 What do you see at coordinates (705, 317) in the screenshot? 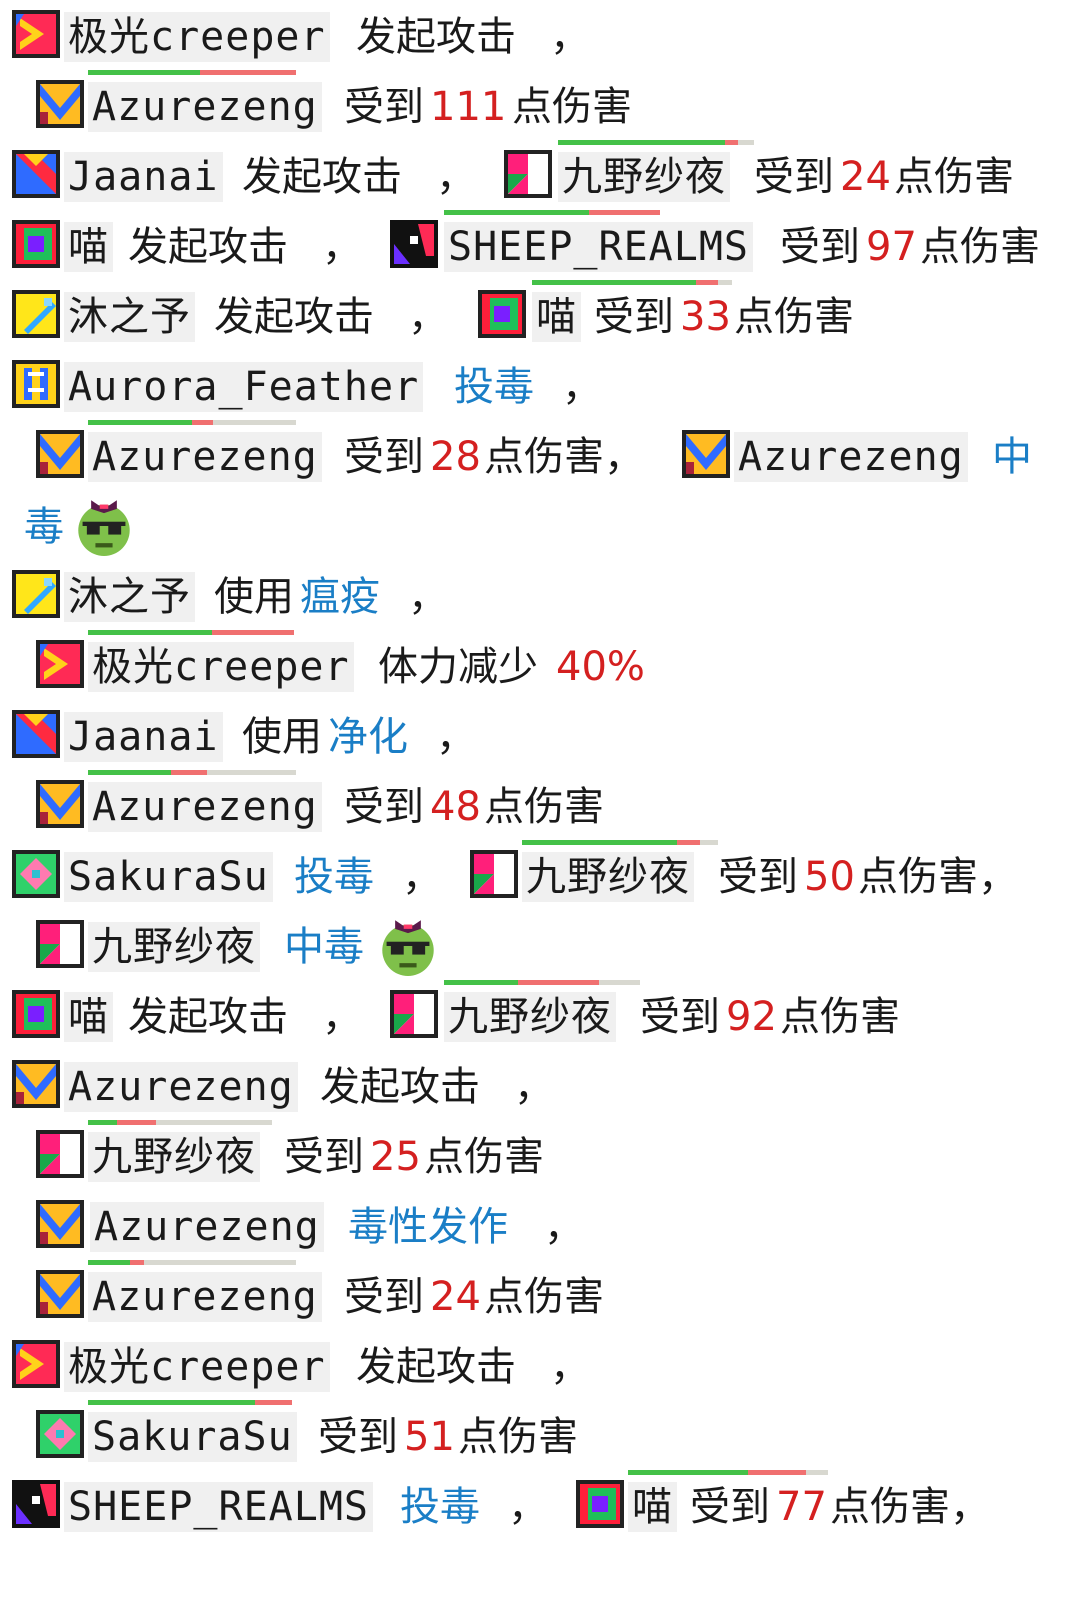
I see `damage-value: 33` at bounding box center [705, 317].